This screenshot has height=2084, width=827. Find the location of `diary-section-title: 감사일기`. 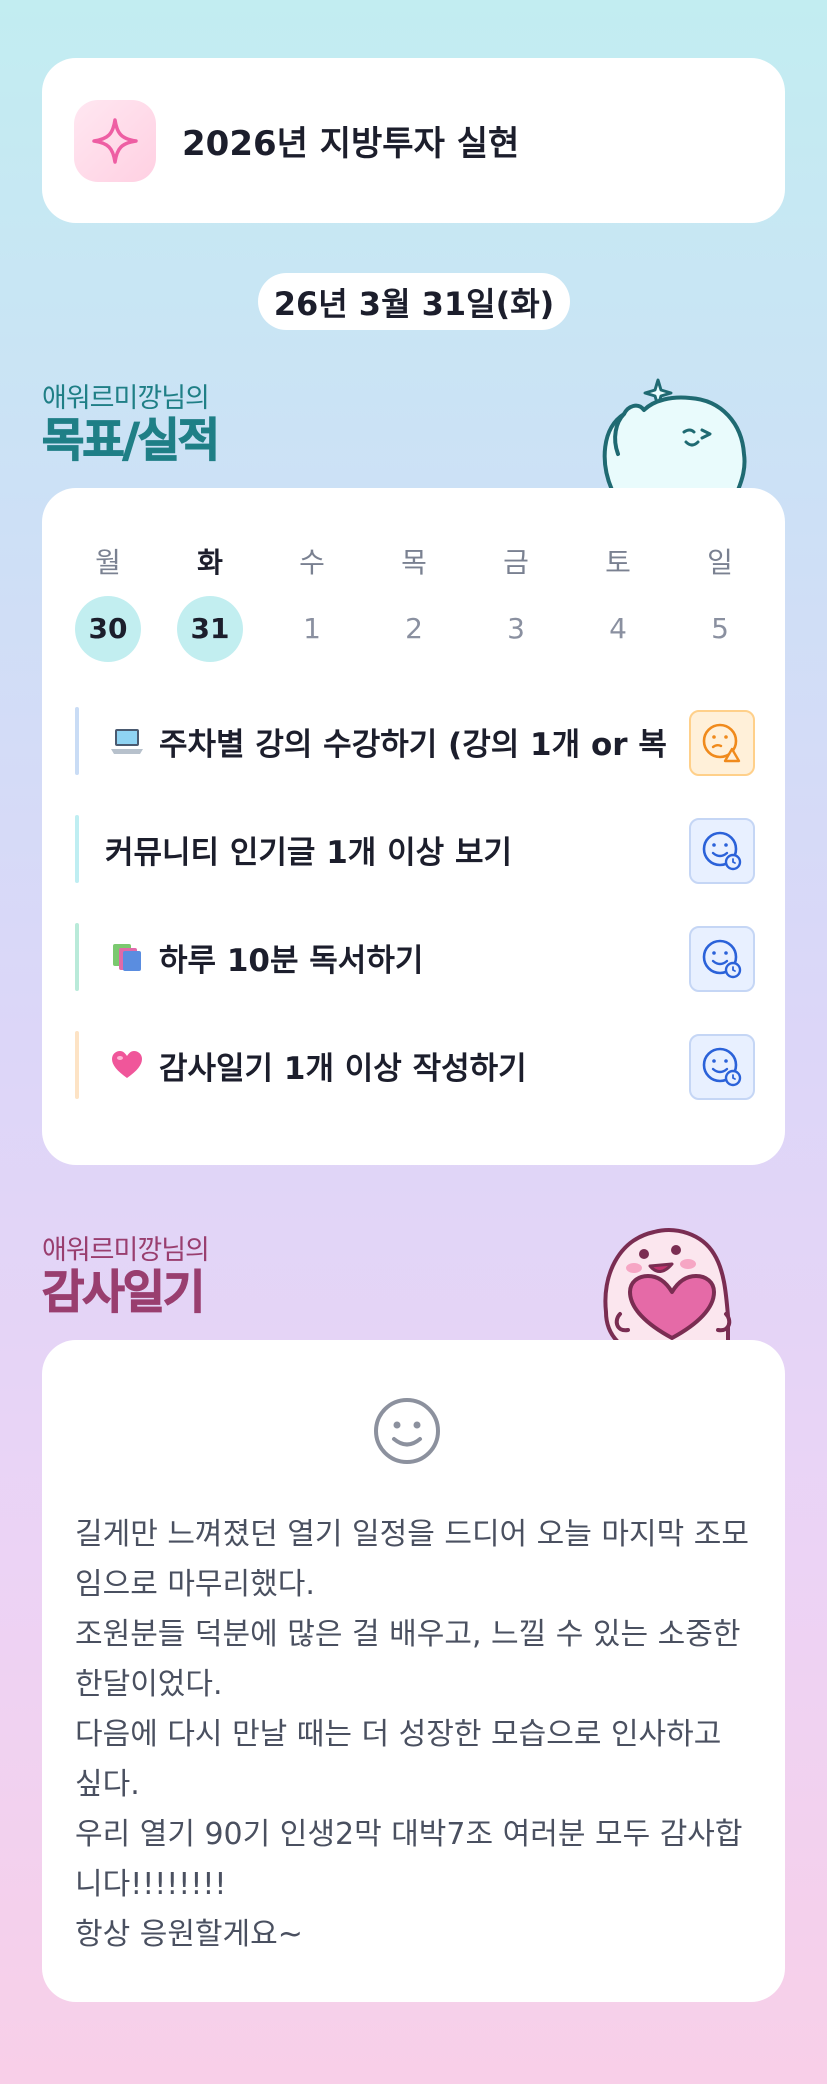

diary-section-title: 감사일기 is located at coordinates (123, 1292).